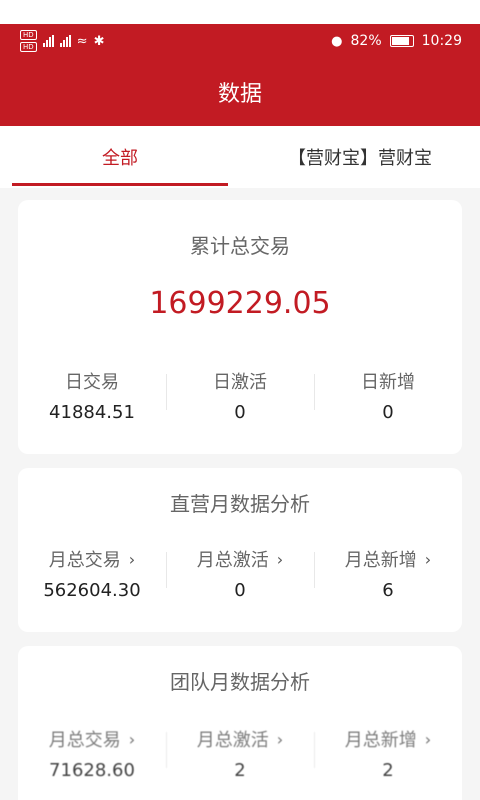 The width and height of the screenshot is (480, 800). What do you see at coordinates (99, 41) in the screenshot?
I see `bluetooth-icon: ✱` at bounding box center [99, 41].